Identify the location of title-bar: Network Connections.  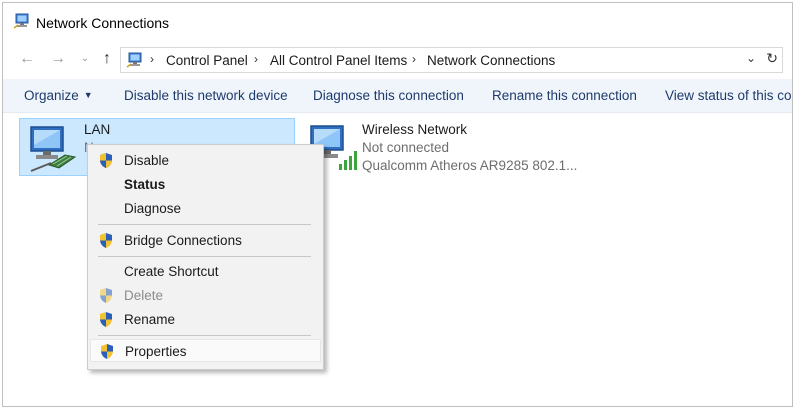
(397, 22).